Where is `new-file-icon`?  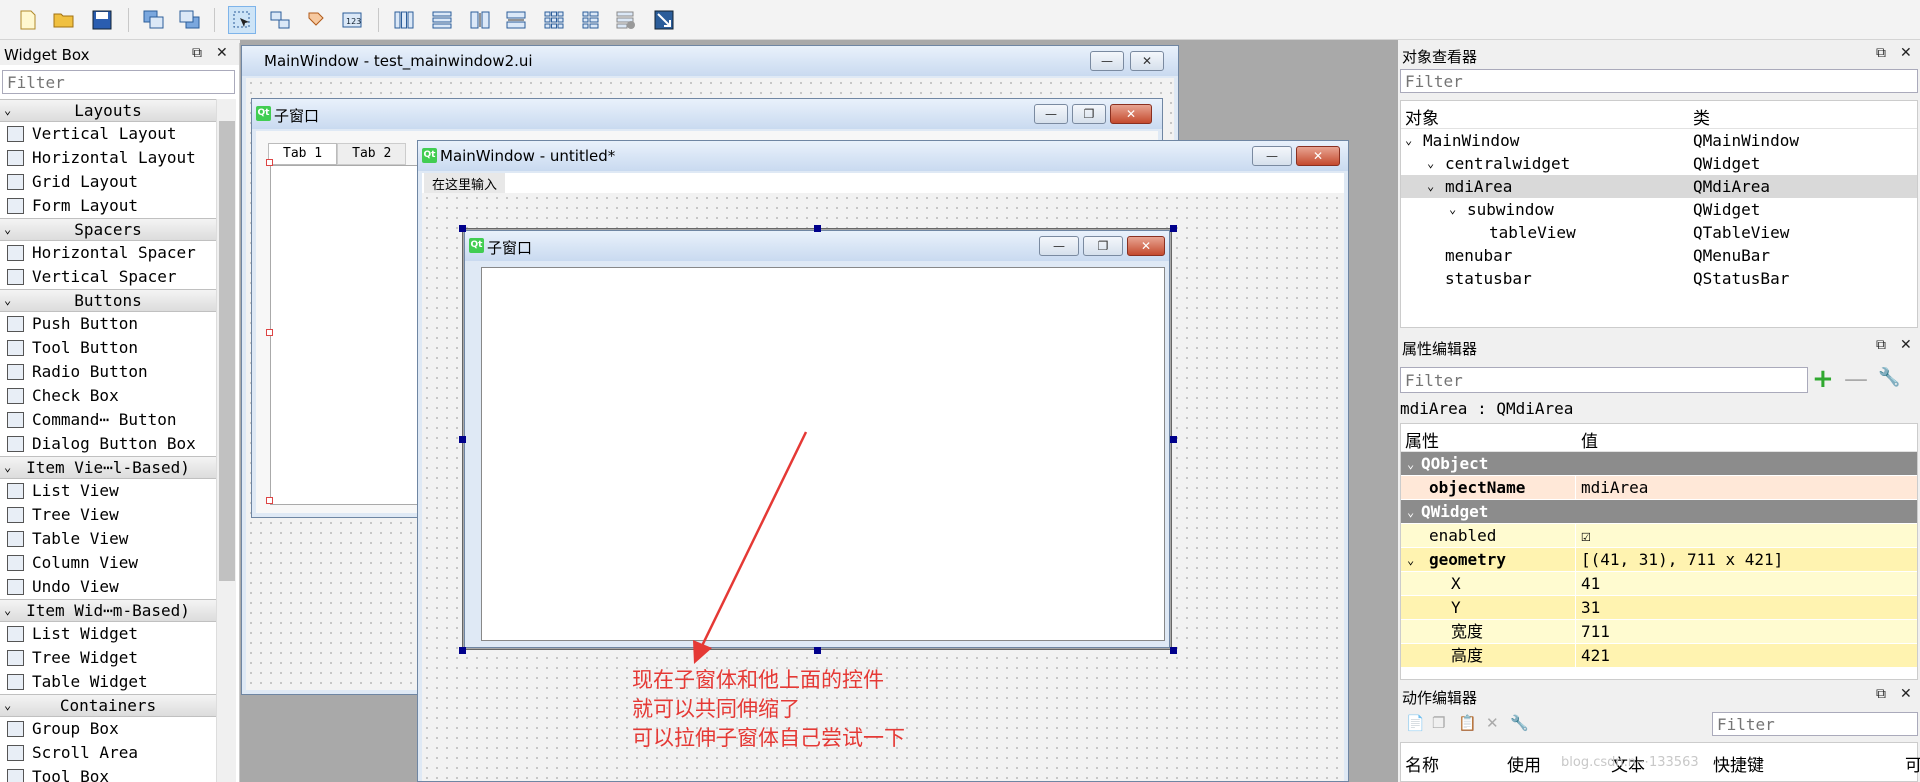
new-file-icon is located at coordinates (28, 20).